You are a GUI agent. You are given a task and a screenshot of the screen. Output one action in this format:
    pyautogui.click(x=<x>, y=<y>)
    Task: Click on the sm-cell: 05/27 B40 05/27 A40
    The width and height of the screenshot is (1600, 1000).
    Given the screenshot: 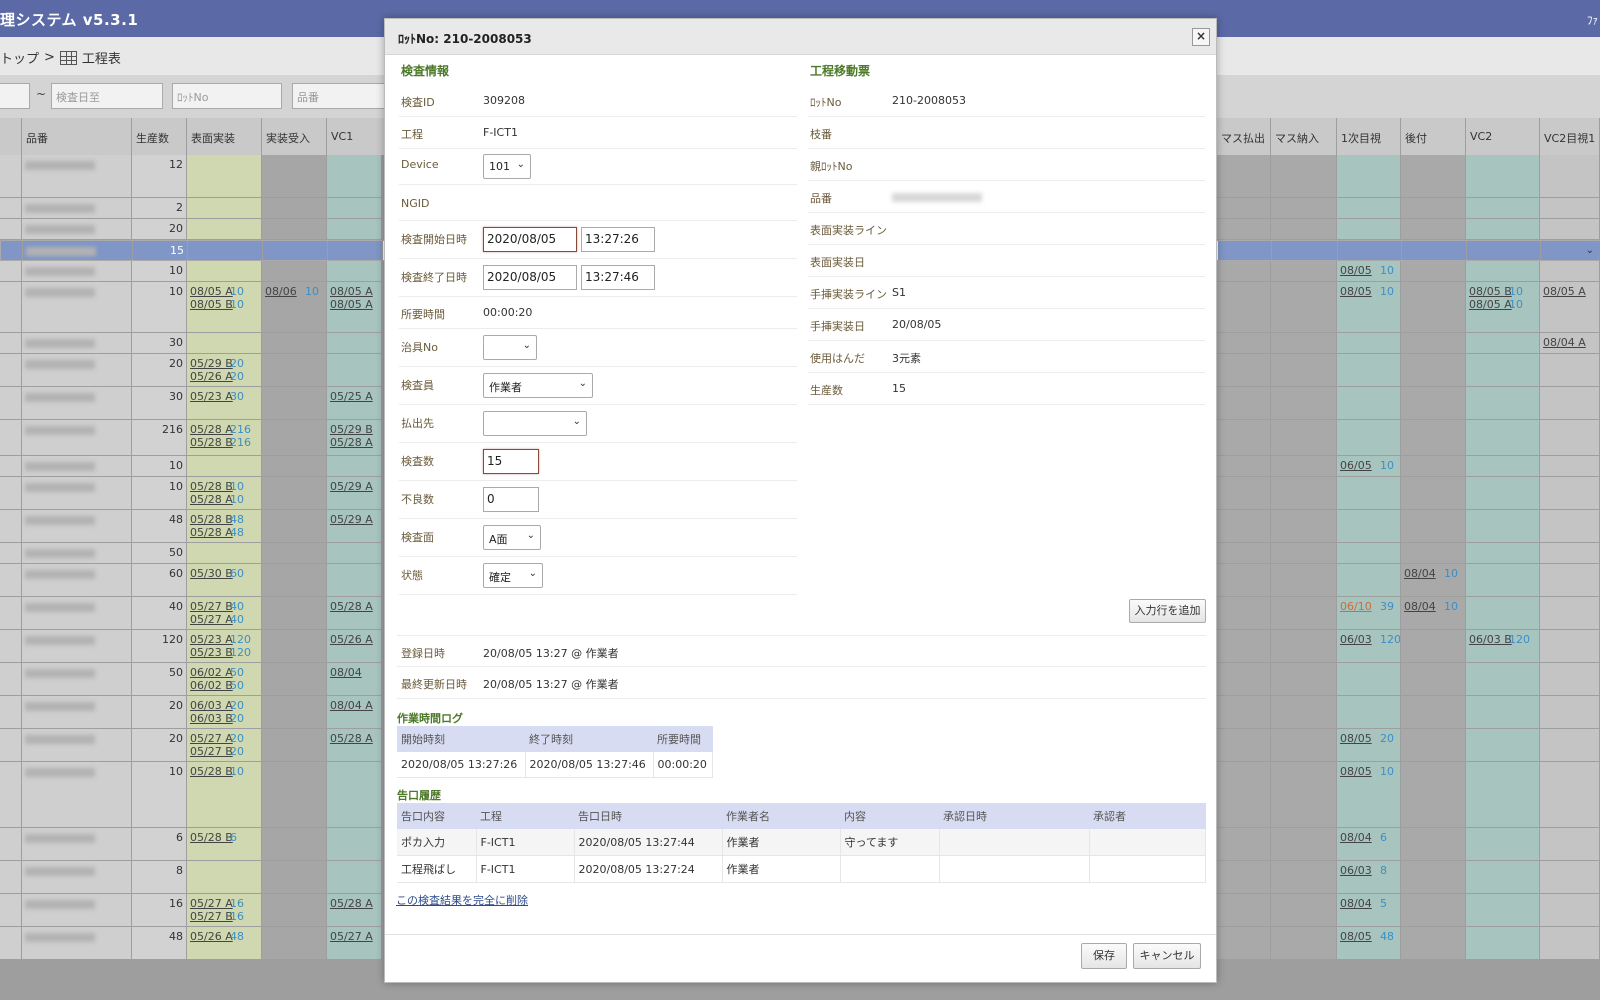 What is the action you would take?
    pyautogui.click(x=224, y=613)
    